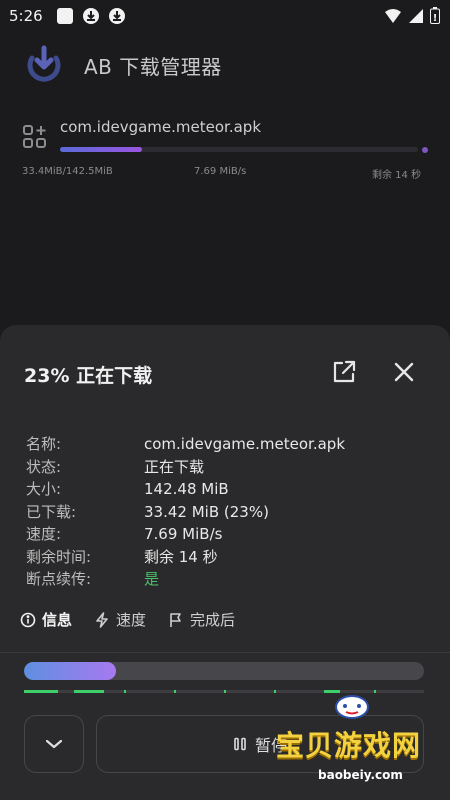 The width and height of the screenshot is (450, 800). What do you see at coordinates (101, 149) in the screenshot?
I see `item-progress-fill` at bounding box center [101, 149].